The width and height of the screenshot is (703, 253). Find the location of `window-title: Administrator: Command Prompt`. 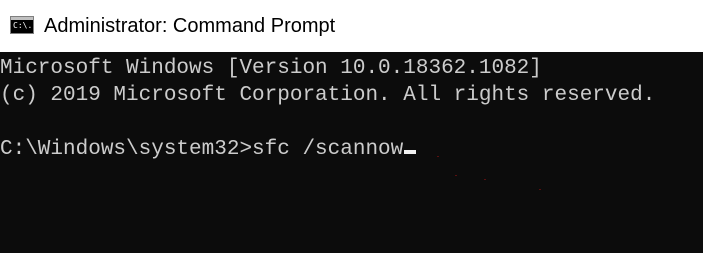

window-title: Administrator: Command Prompt is located at coordinates (190, 26).